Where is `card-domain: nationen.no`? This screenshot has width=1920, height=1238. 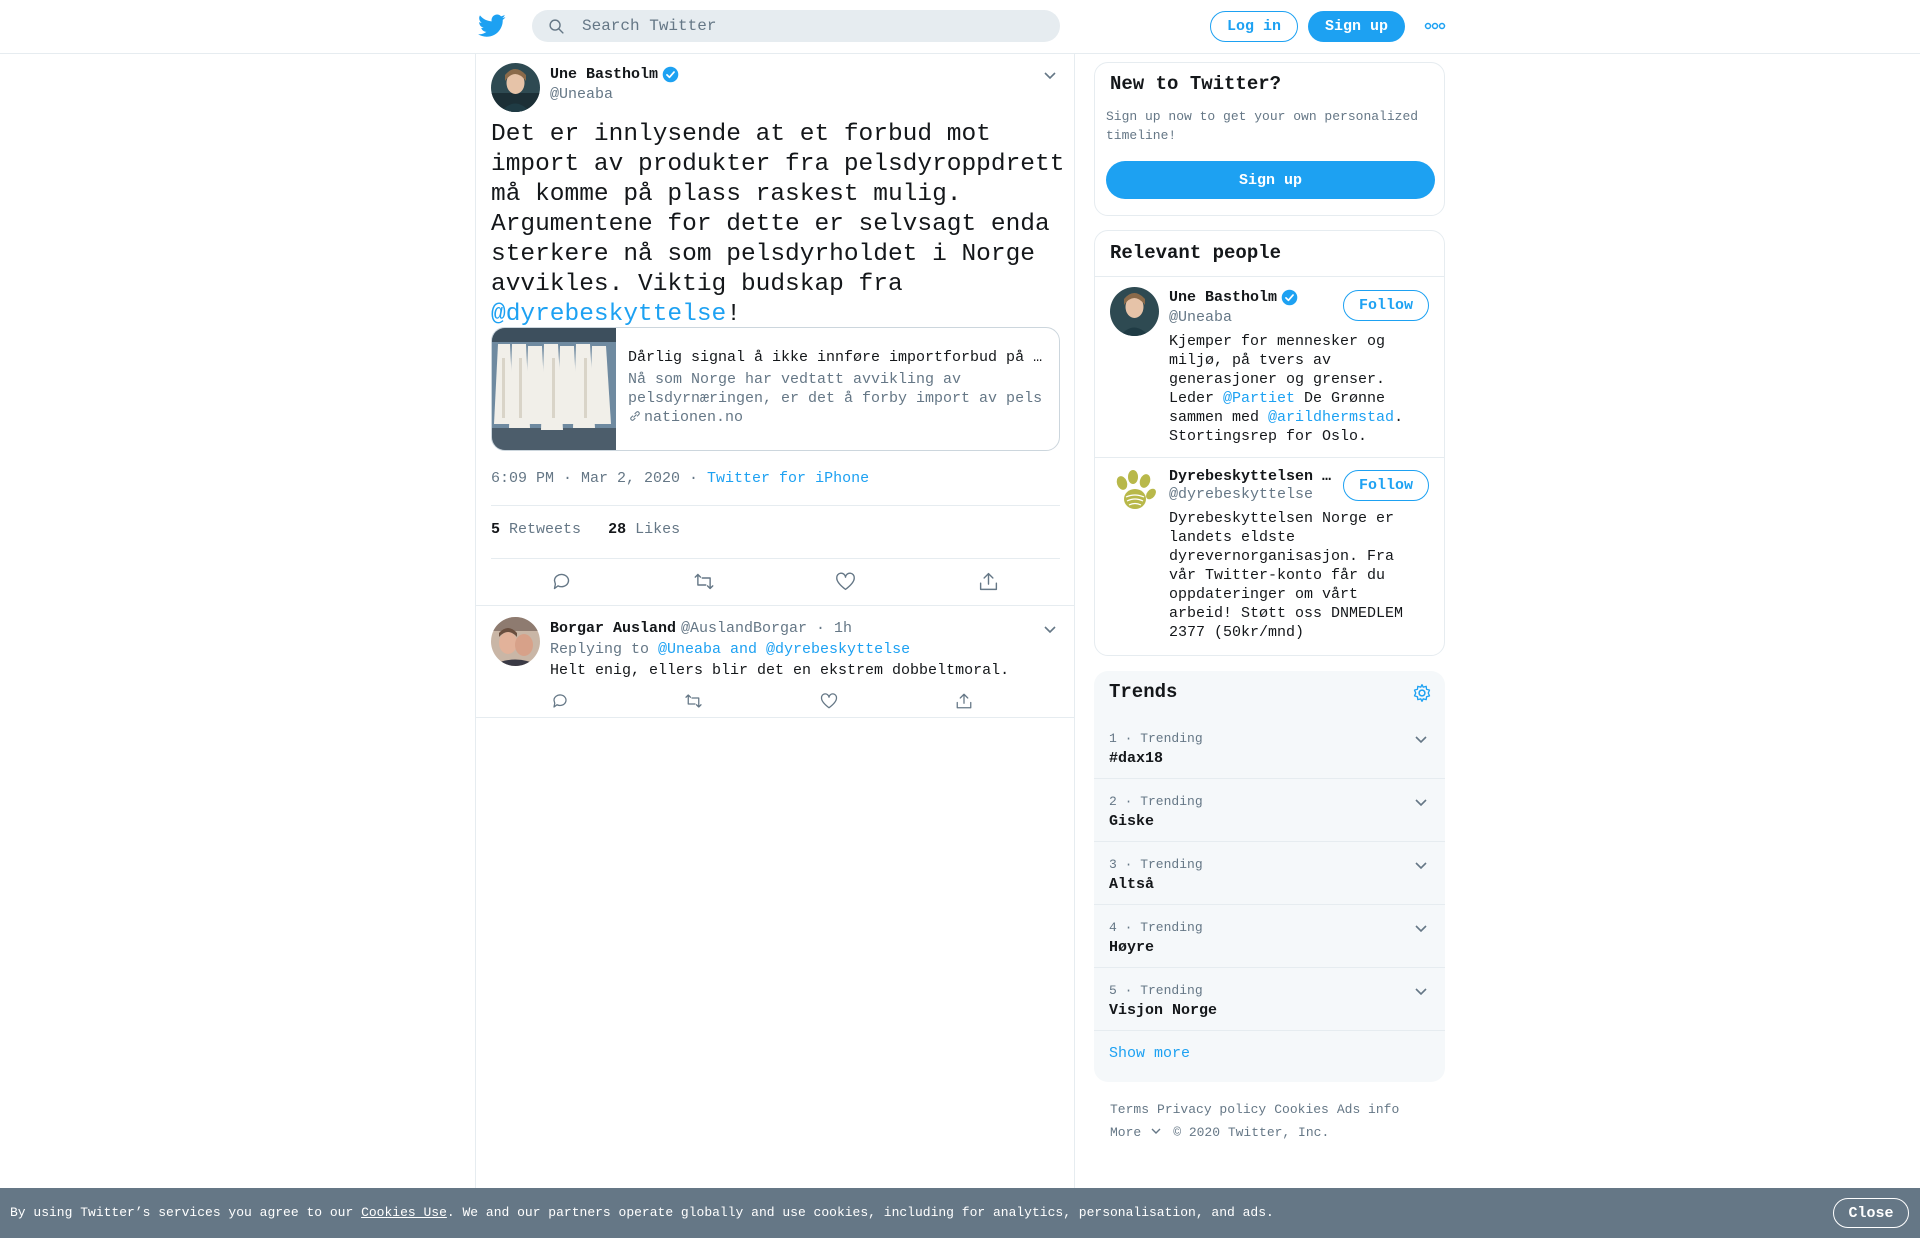
card-domain: nationen.no is located at coordinates (685, 417).